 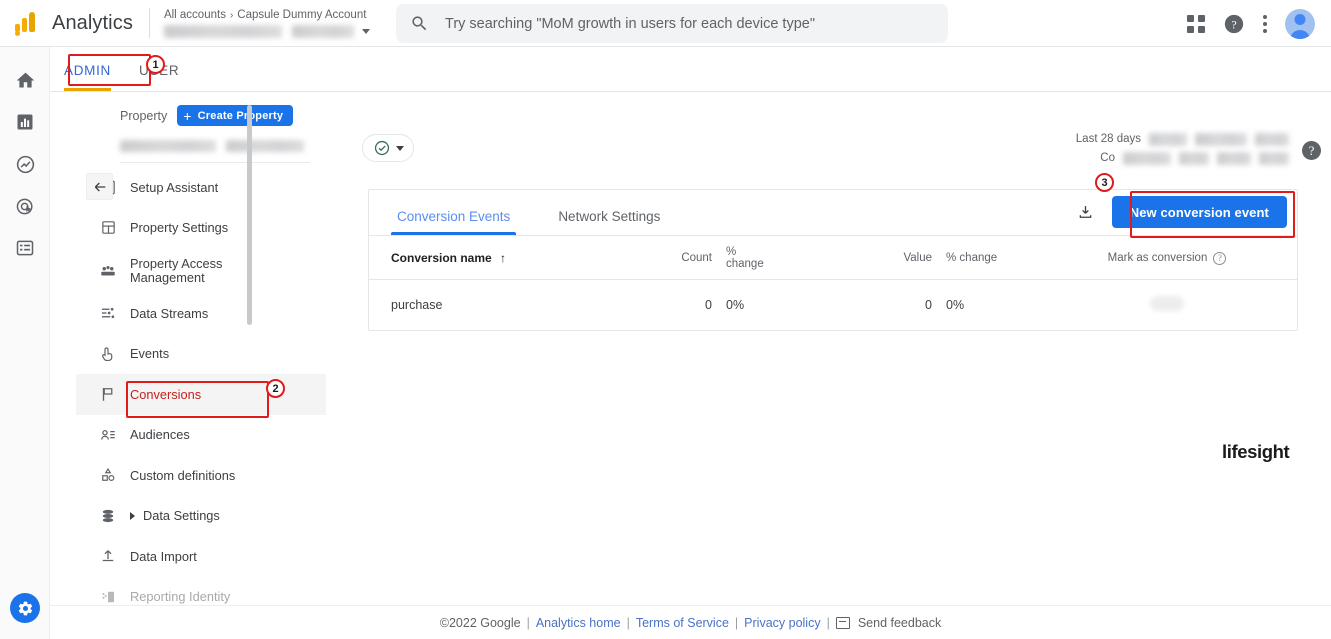 I want to click on header-divider, so click(x=149, y=23).